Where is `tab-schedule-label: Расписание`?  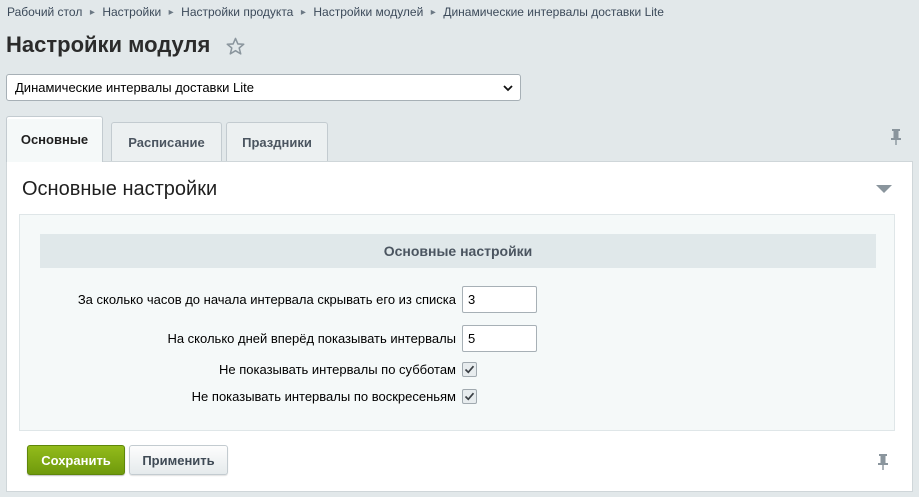 tab-schedule-label: Расписание is located at coordinates (166, 142).